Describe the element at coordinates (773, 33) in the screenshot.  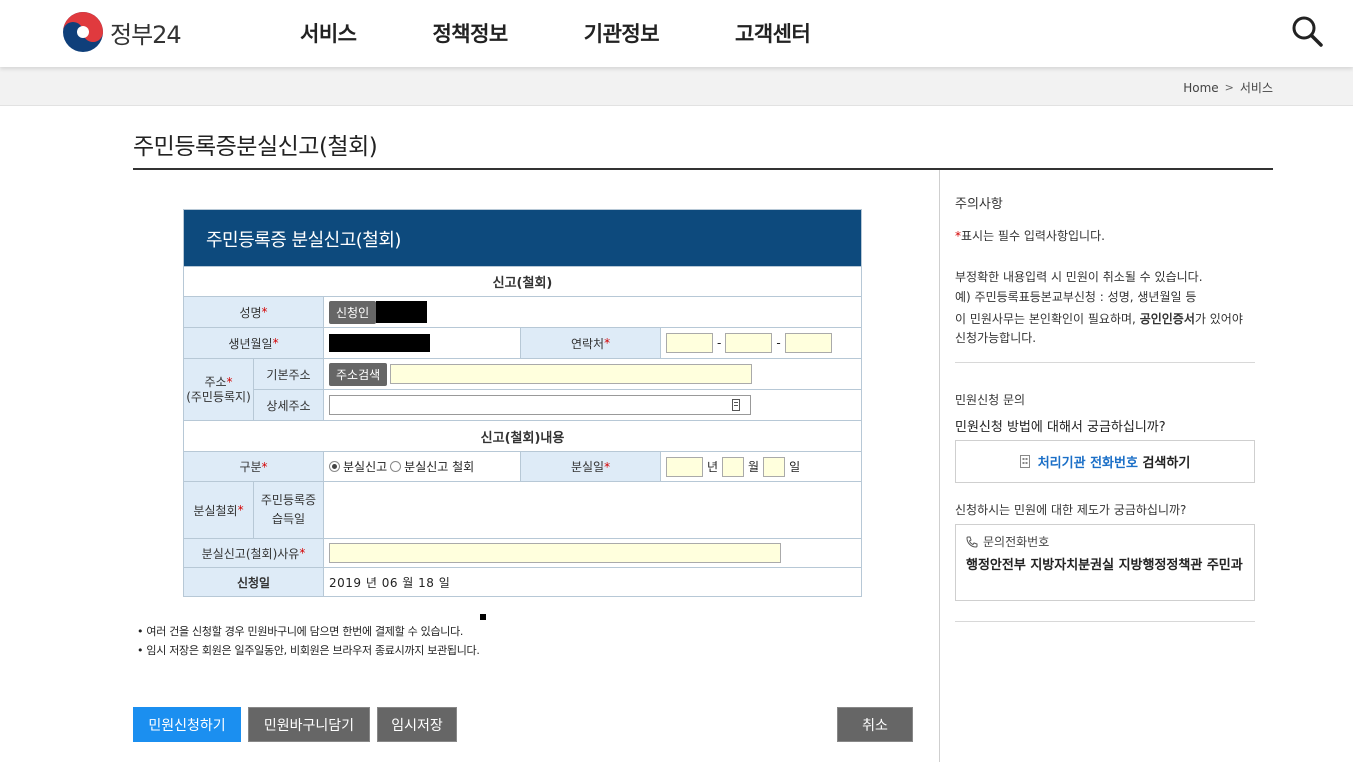
I see `nav-customer: 고객센터` at that location.